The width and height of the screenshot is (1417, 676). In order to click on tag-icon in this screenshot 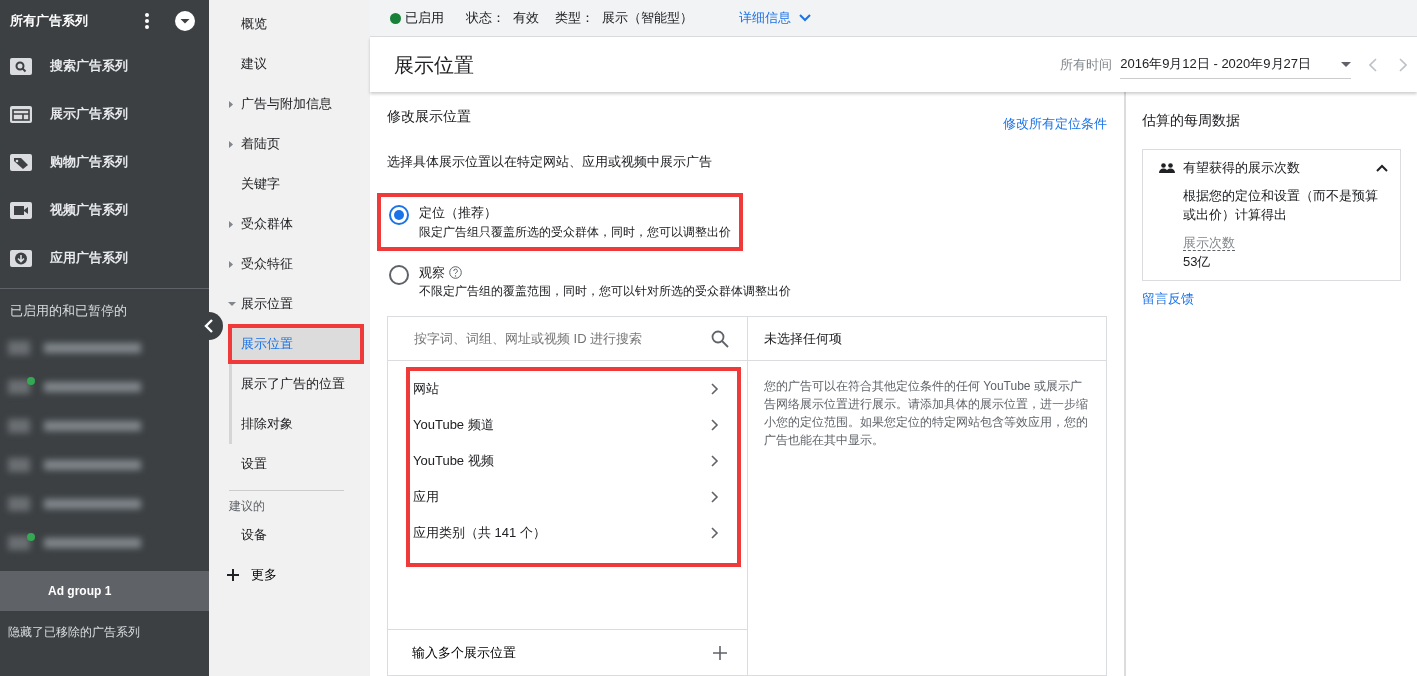, I will do `click(21, 162)`.